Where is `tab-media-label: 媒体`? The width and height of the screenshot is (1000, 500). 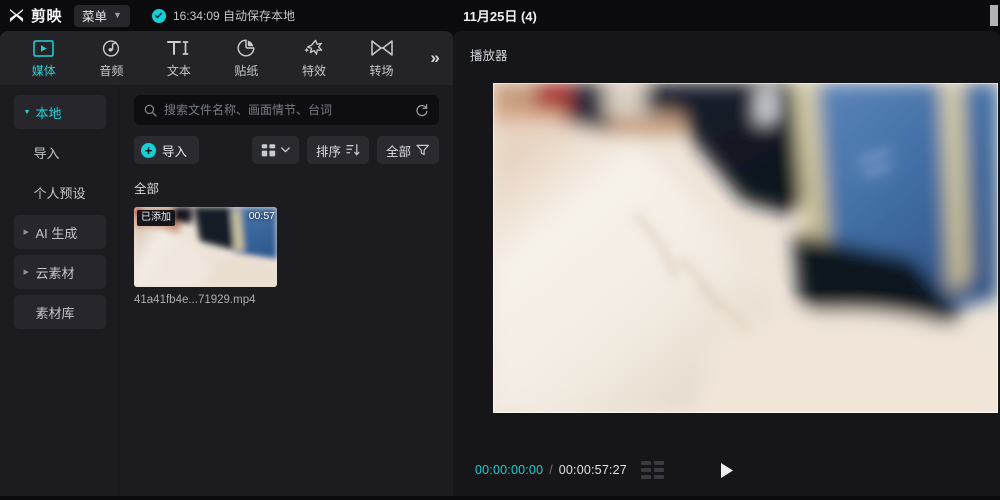 tab-media-label: 媒体 is located at coordinates (43, 71).